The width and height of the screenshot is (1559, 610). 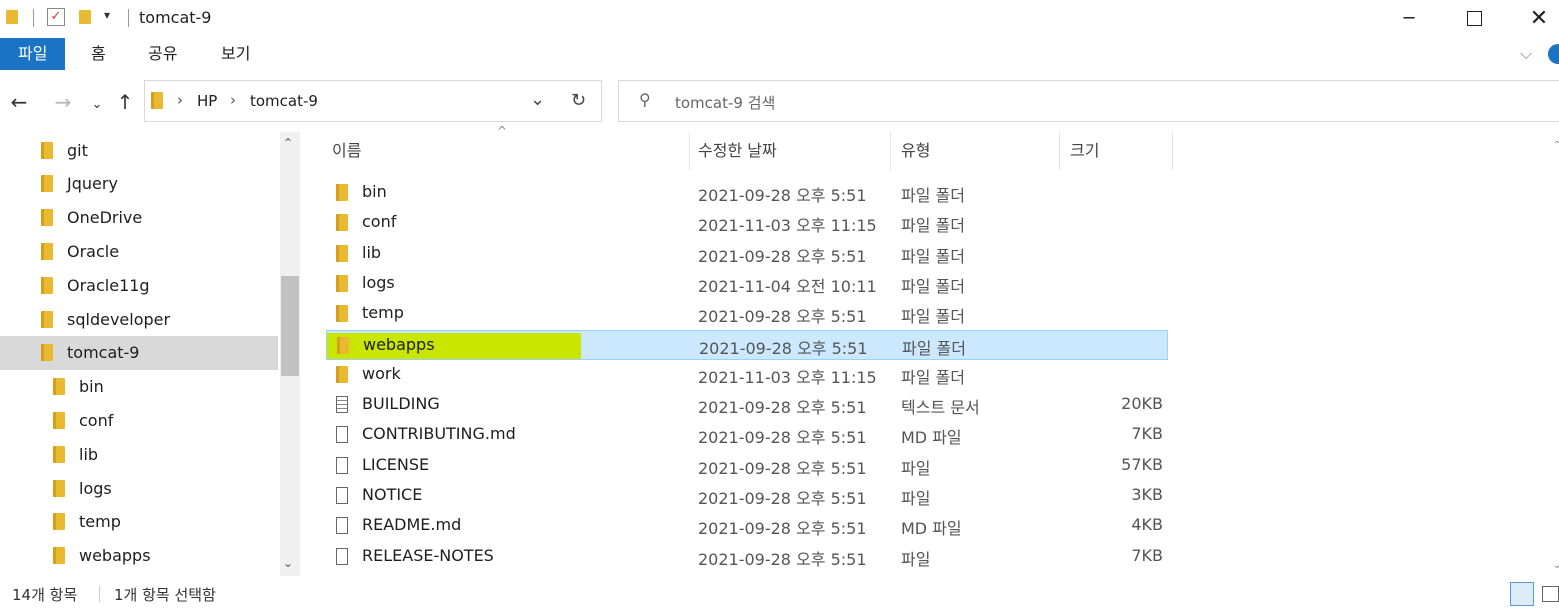 What do you see at coordinates (747, 284) in the screenshot?
I see `file-row-logs: logs 2021-11-04 오전 10:11 파일 폴더` at bounding box center [747, 284].